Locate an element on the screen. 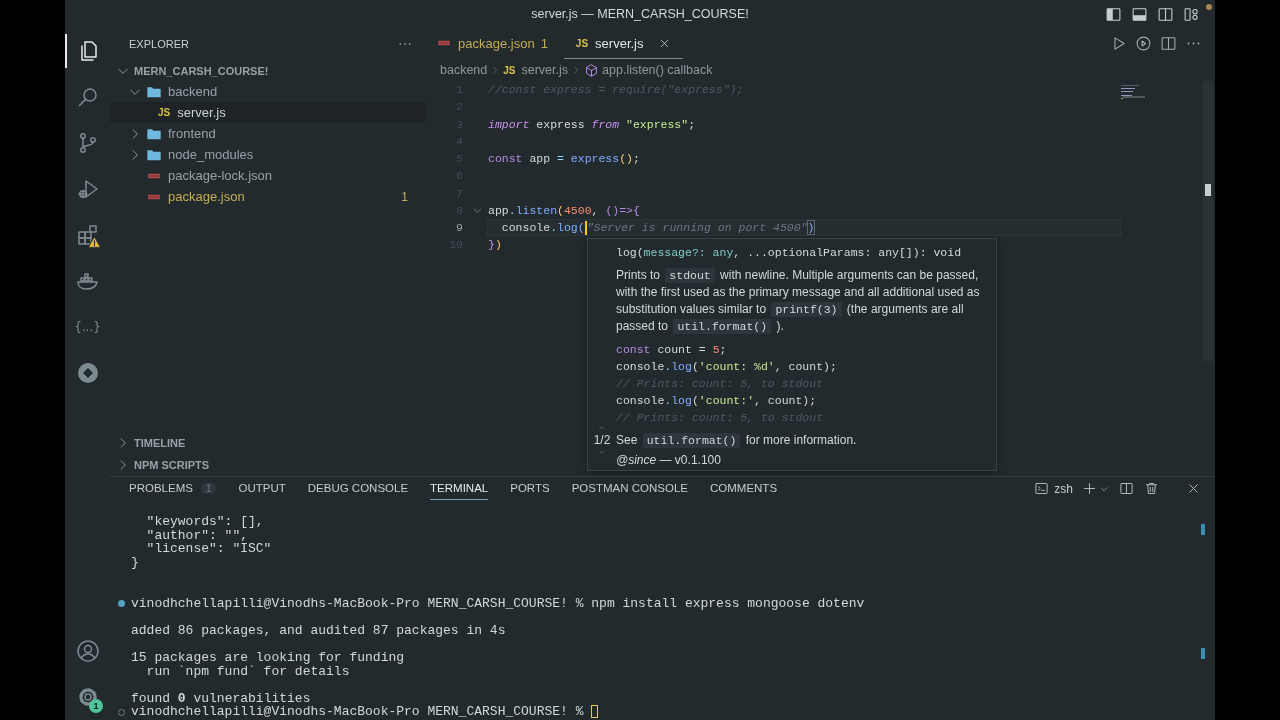  breadcrumb-item: app.listen() callback is located at coordinates (648, 70).